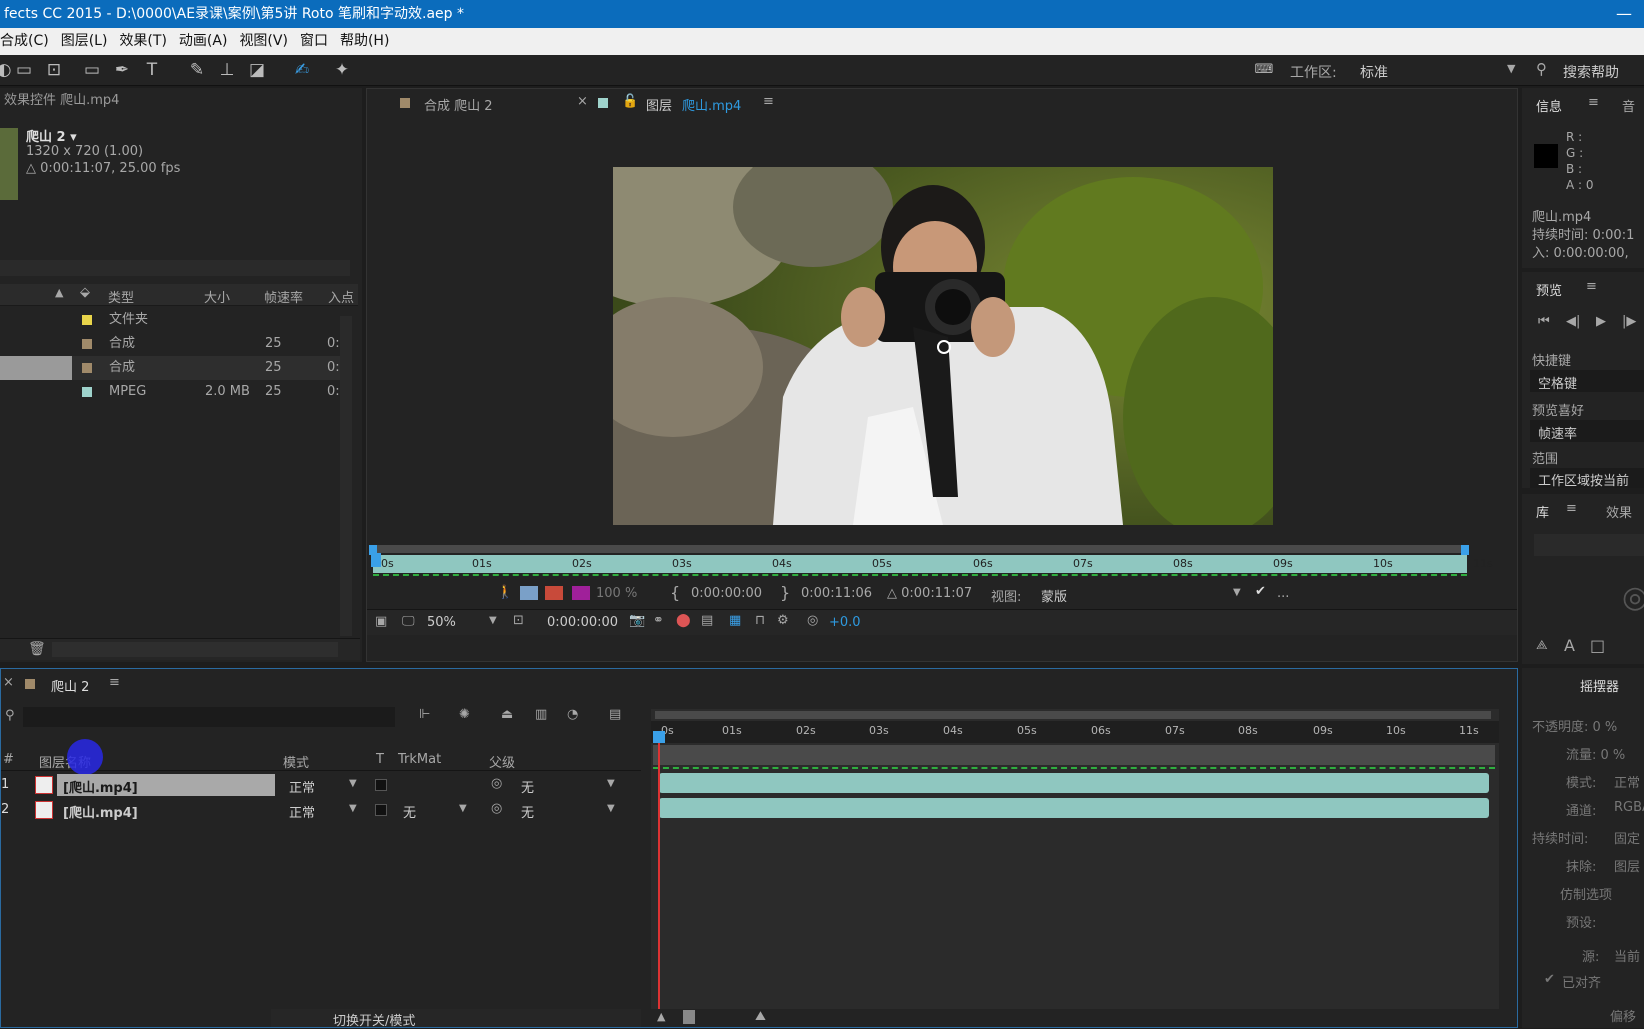 The height and width of the screenshot is (1029, 1644). I want to click on menu-layer: 图层(L), so click(88, 41).